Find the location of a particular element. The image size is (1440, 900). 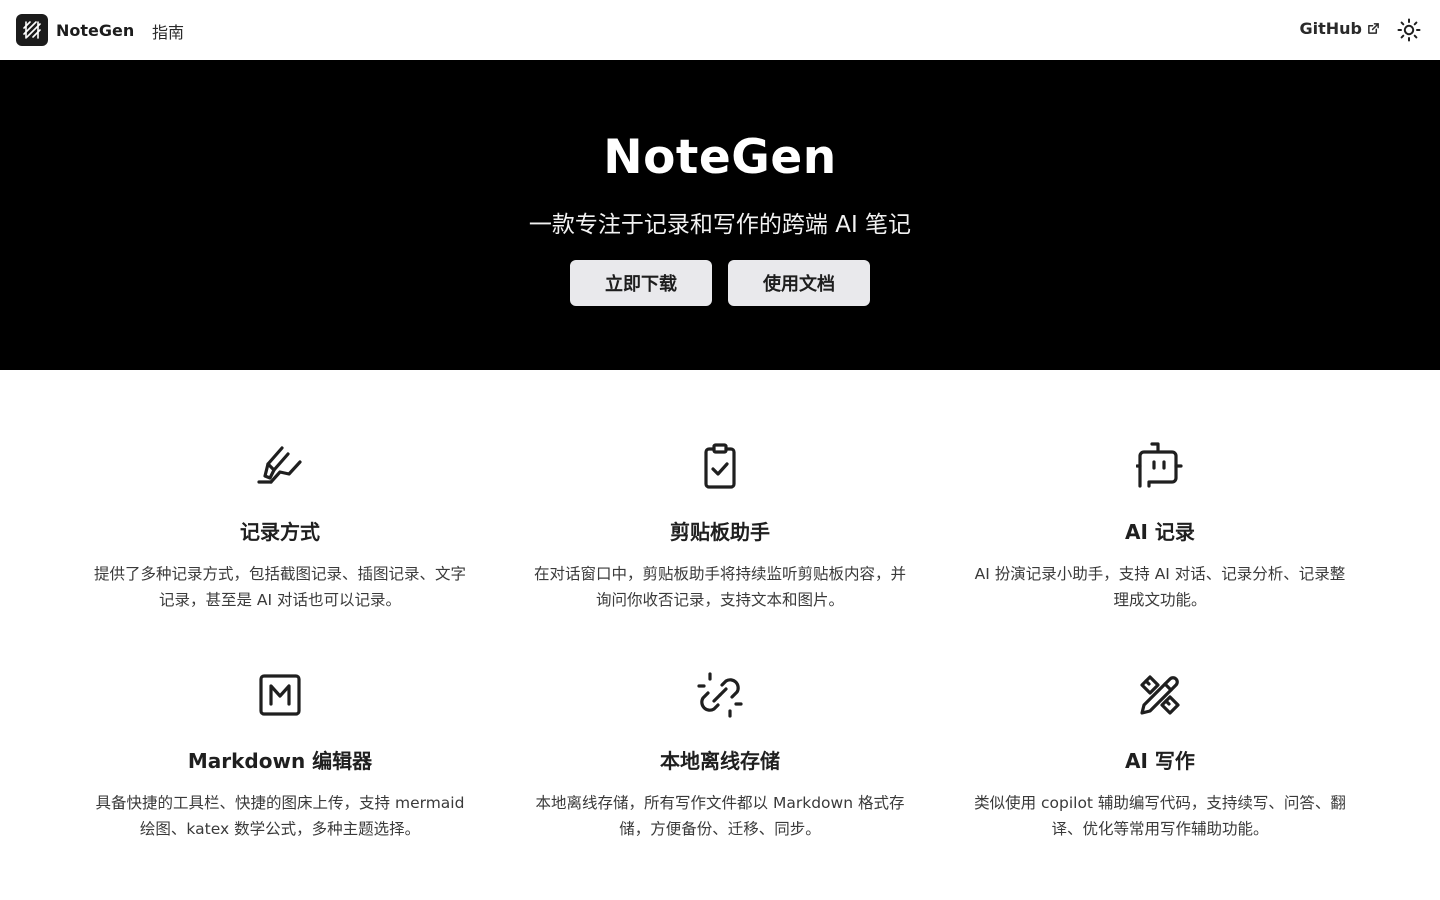

feature-title: 本地离线存储 is located at coordinates (720, 761).